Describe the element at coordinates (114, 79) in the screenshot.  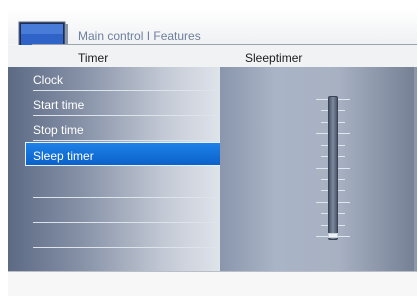
I see `menu-item-clock: Clock` at that location.